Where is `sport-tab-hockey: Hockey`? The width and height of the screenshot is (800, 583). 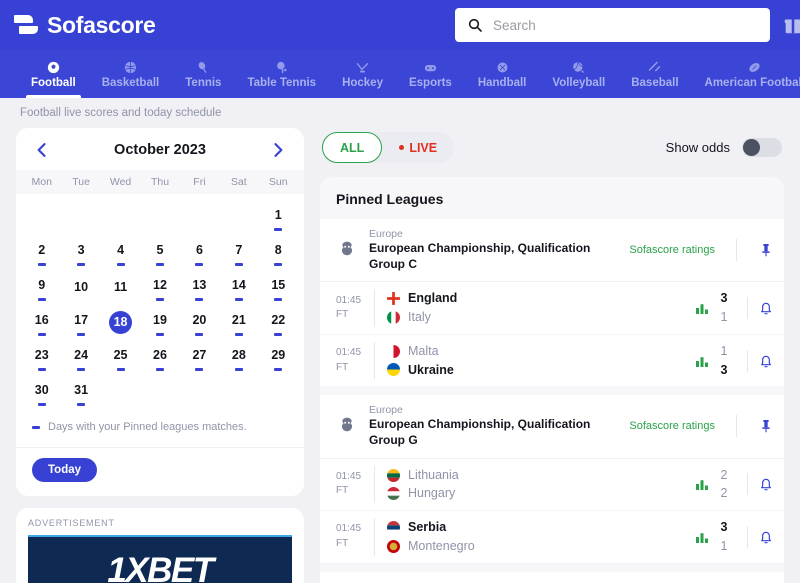
sport-tab-hockey: Hockey is located at coordinates (362, 74).